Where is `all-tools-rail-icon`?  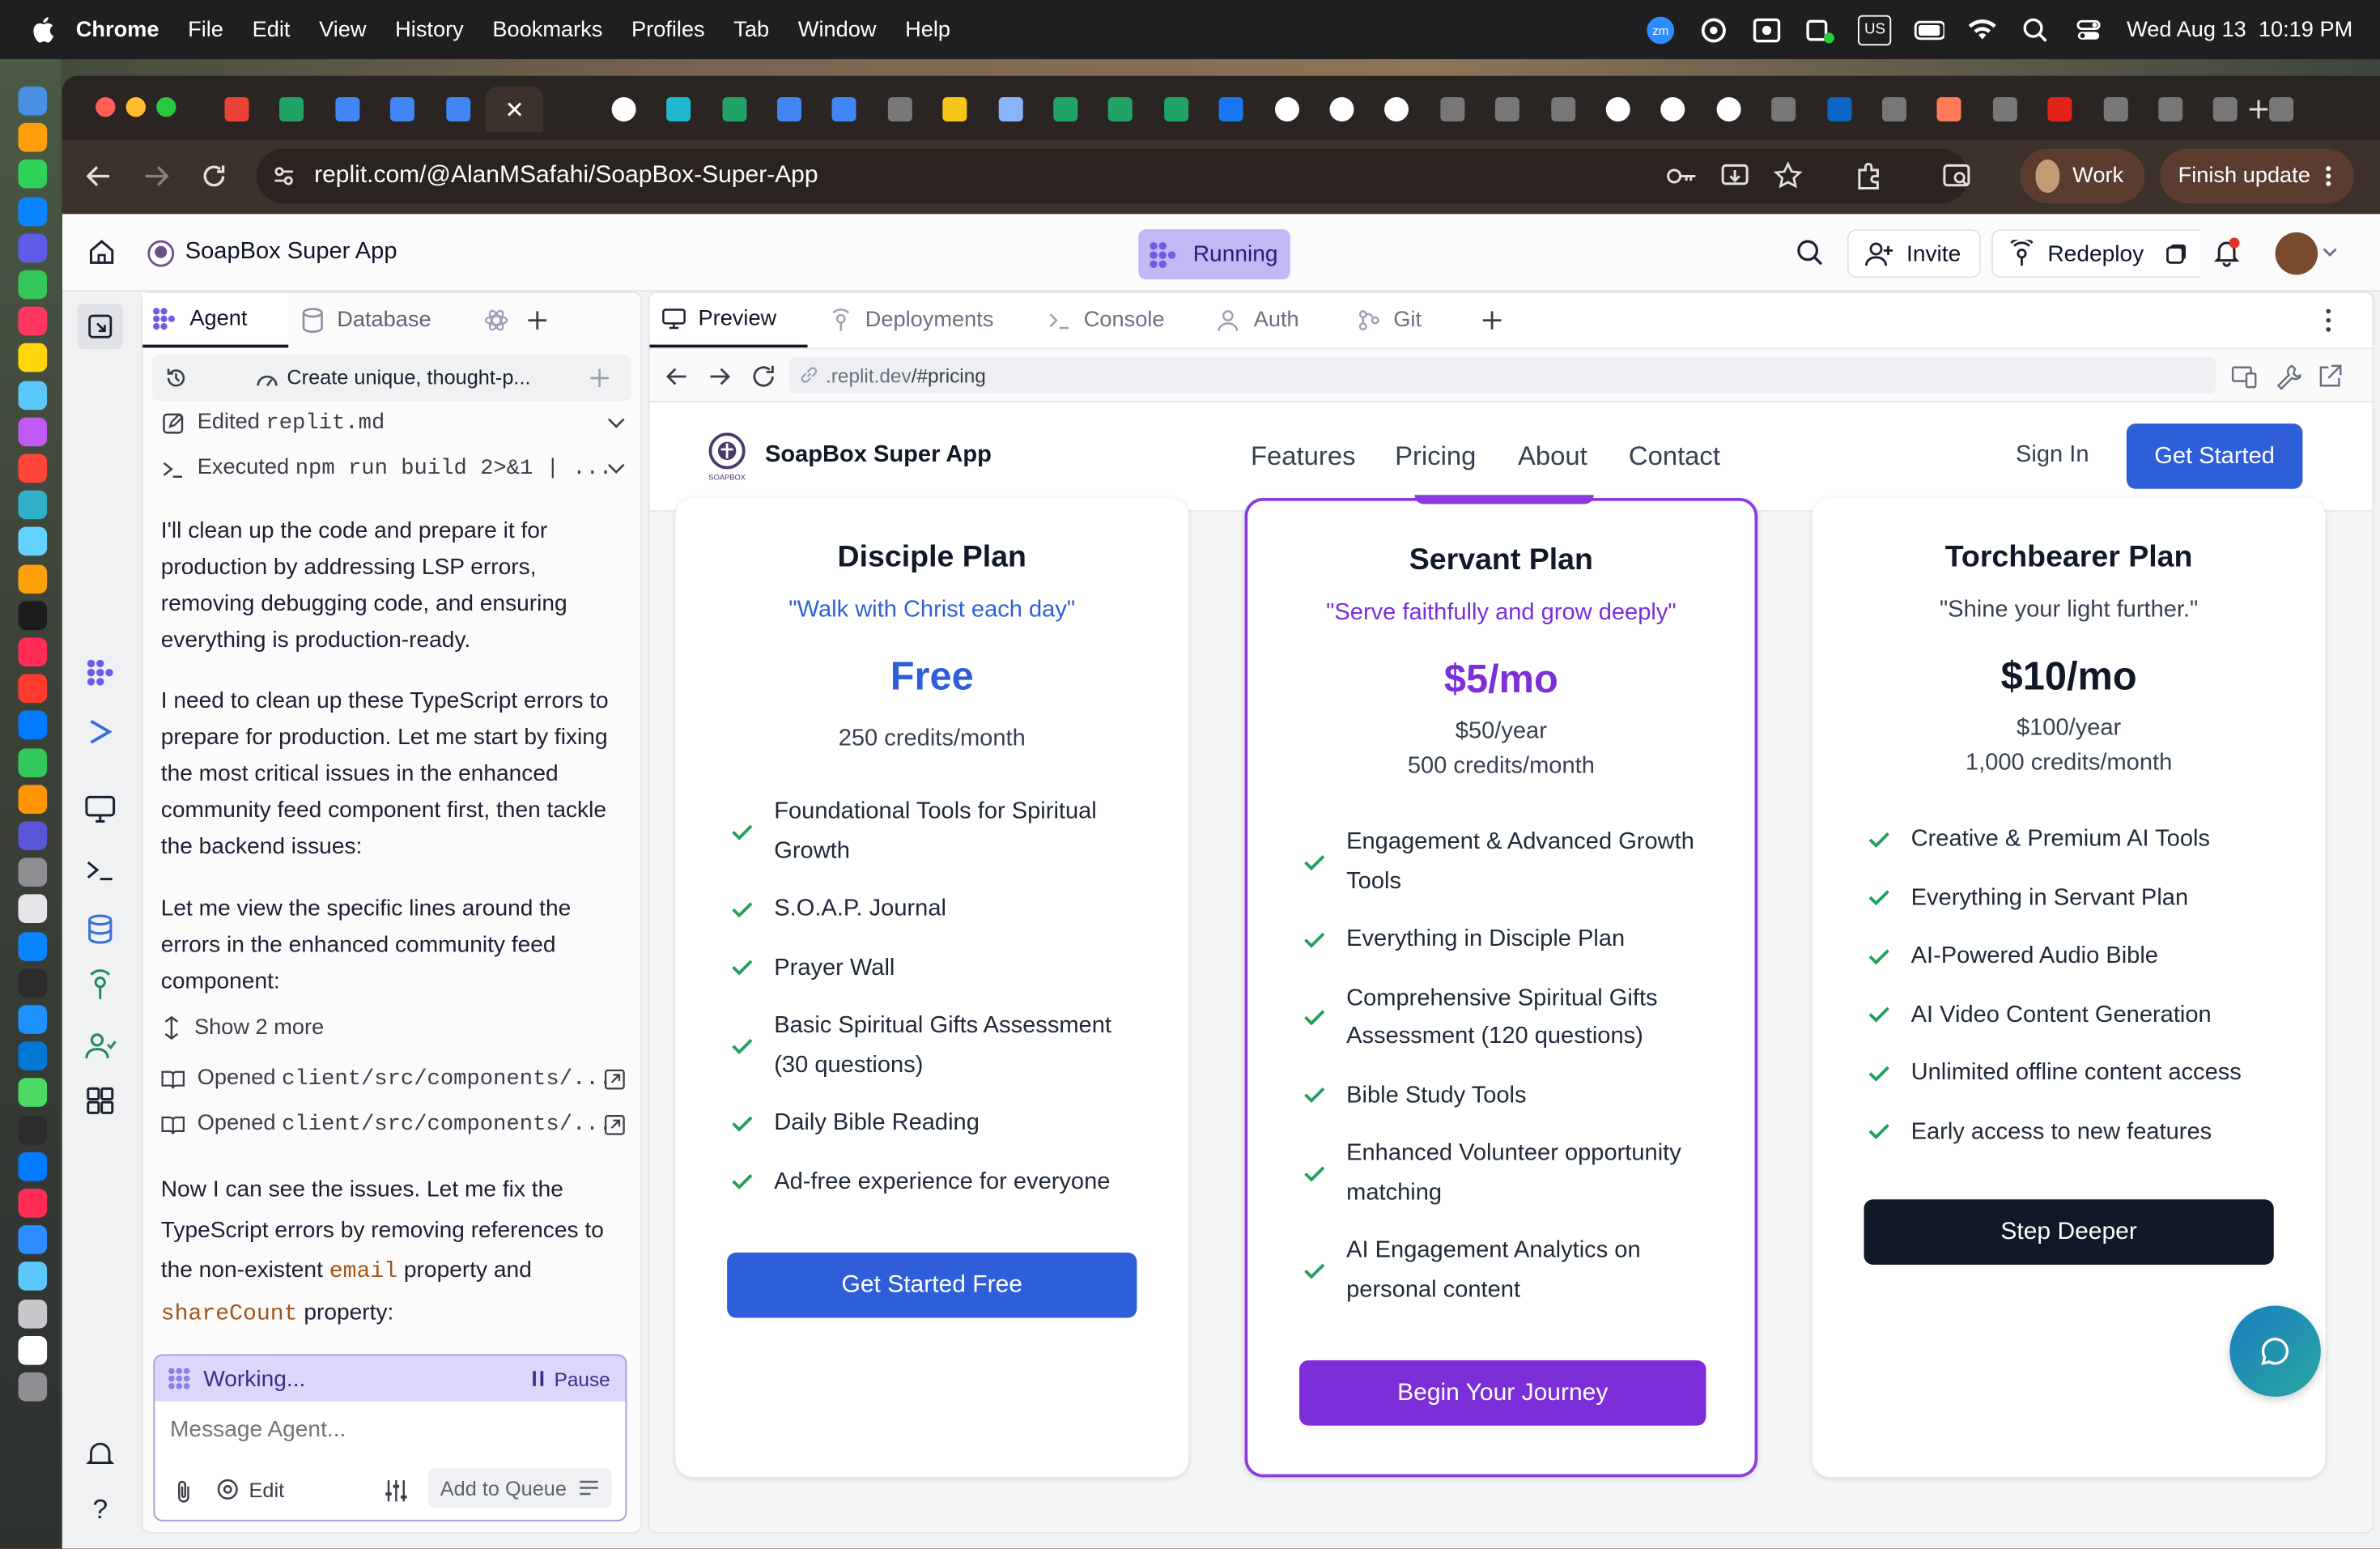
all-tools-rail-icon is located at coordinates (100, 1100).